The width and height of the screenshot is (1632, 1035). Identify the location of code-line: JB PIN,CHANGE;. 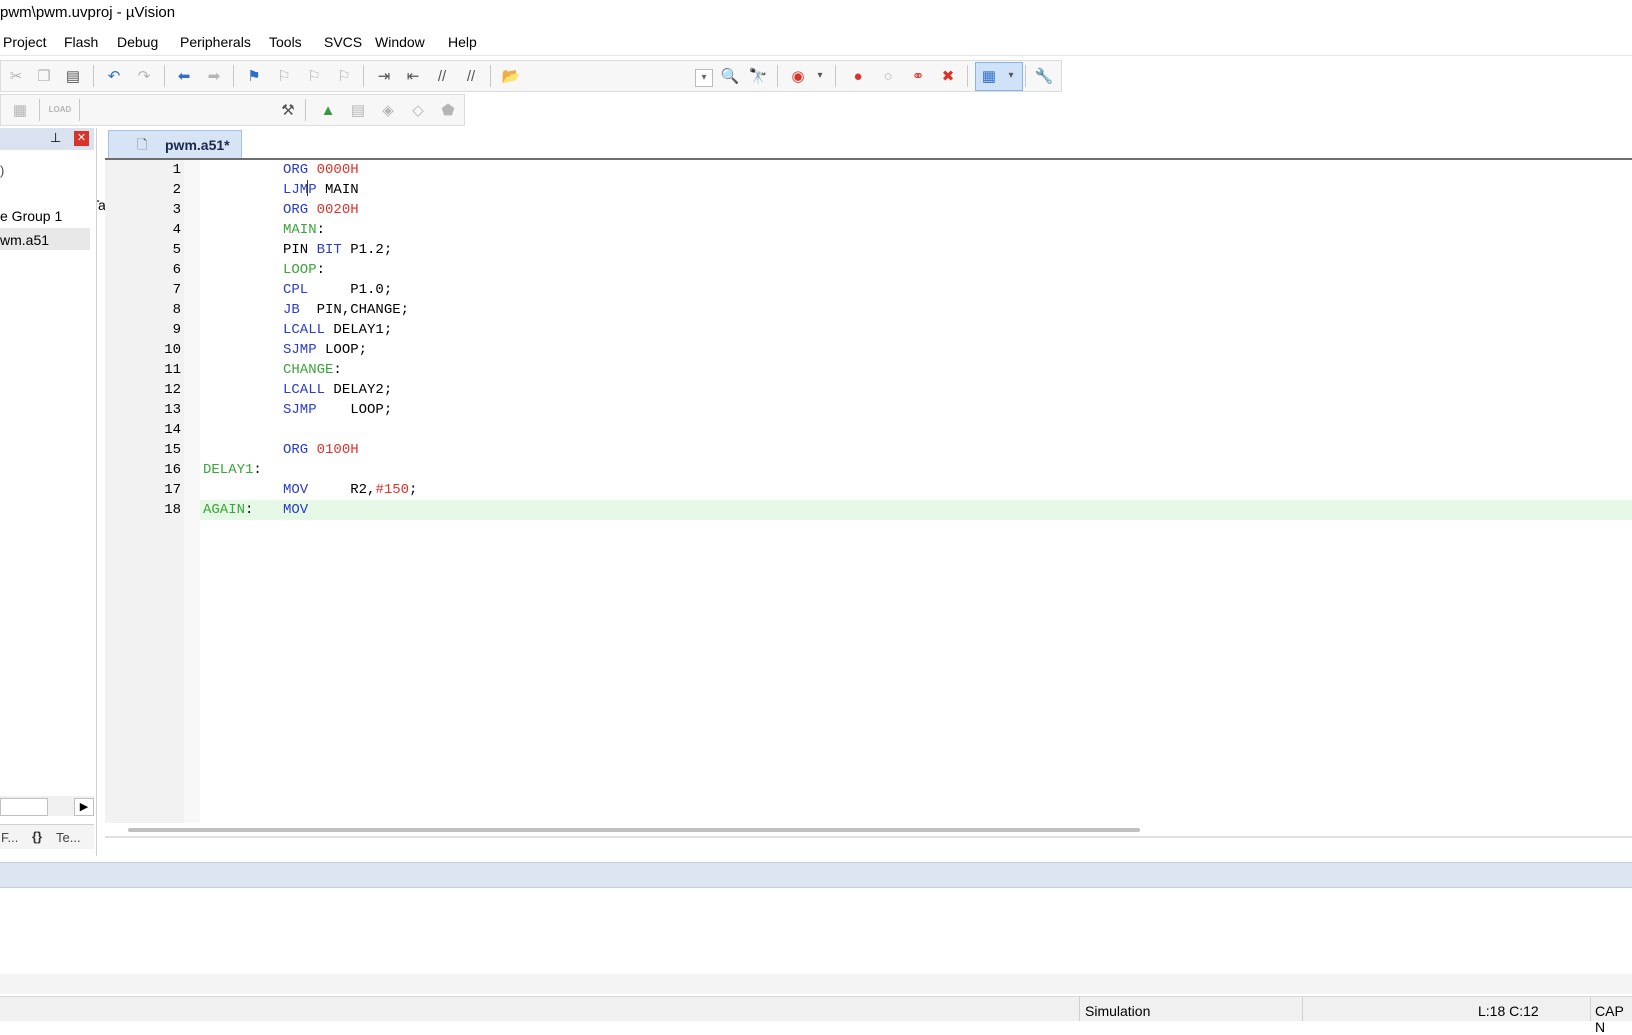
(903, 312).